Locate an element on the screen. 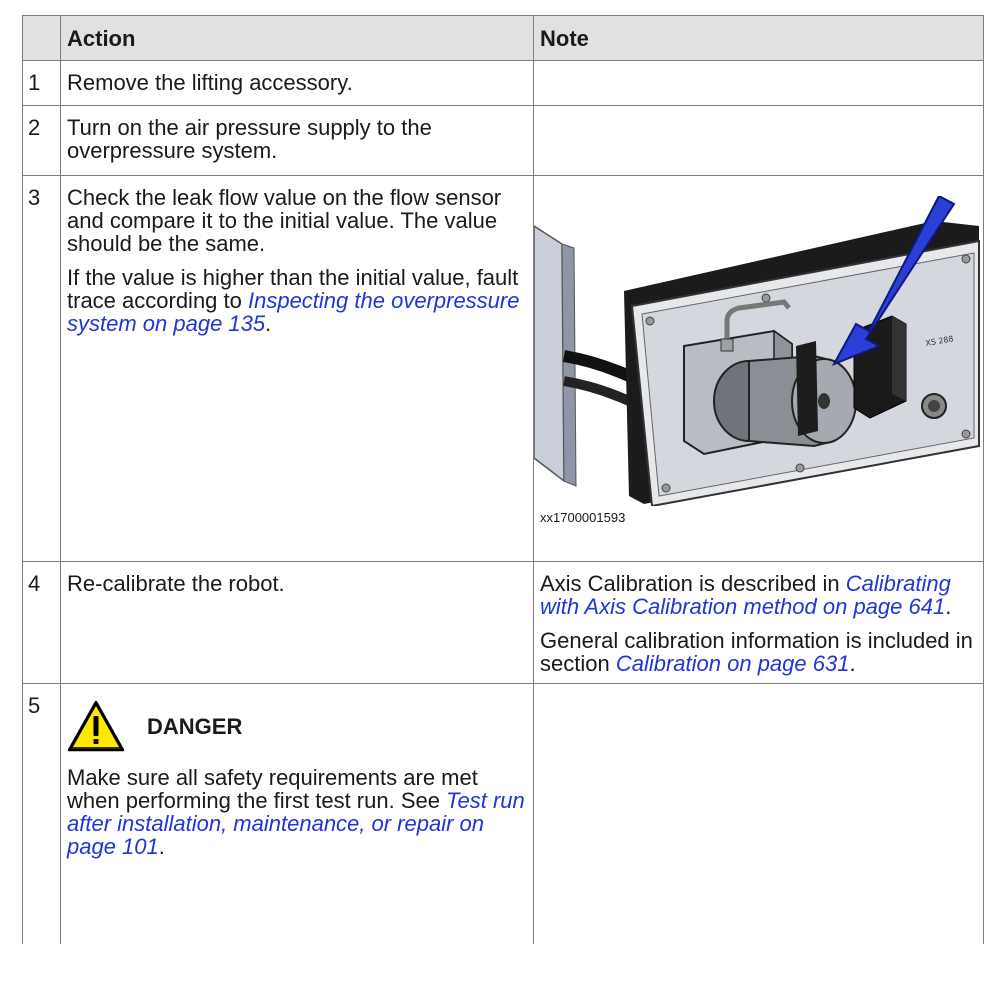 This screenshot has height=982, width=1004. step-number: 4 is located at coordinates (41, 622).